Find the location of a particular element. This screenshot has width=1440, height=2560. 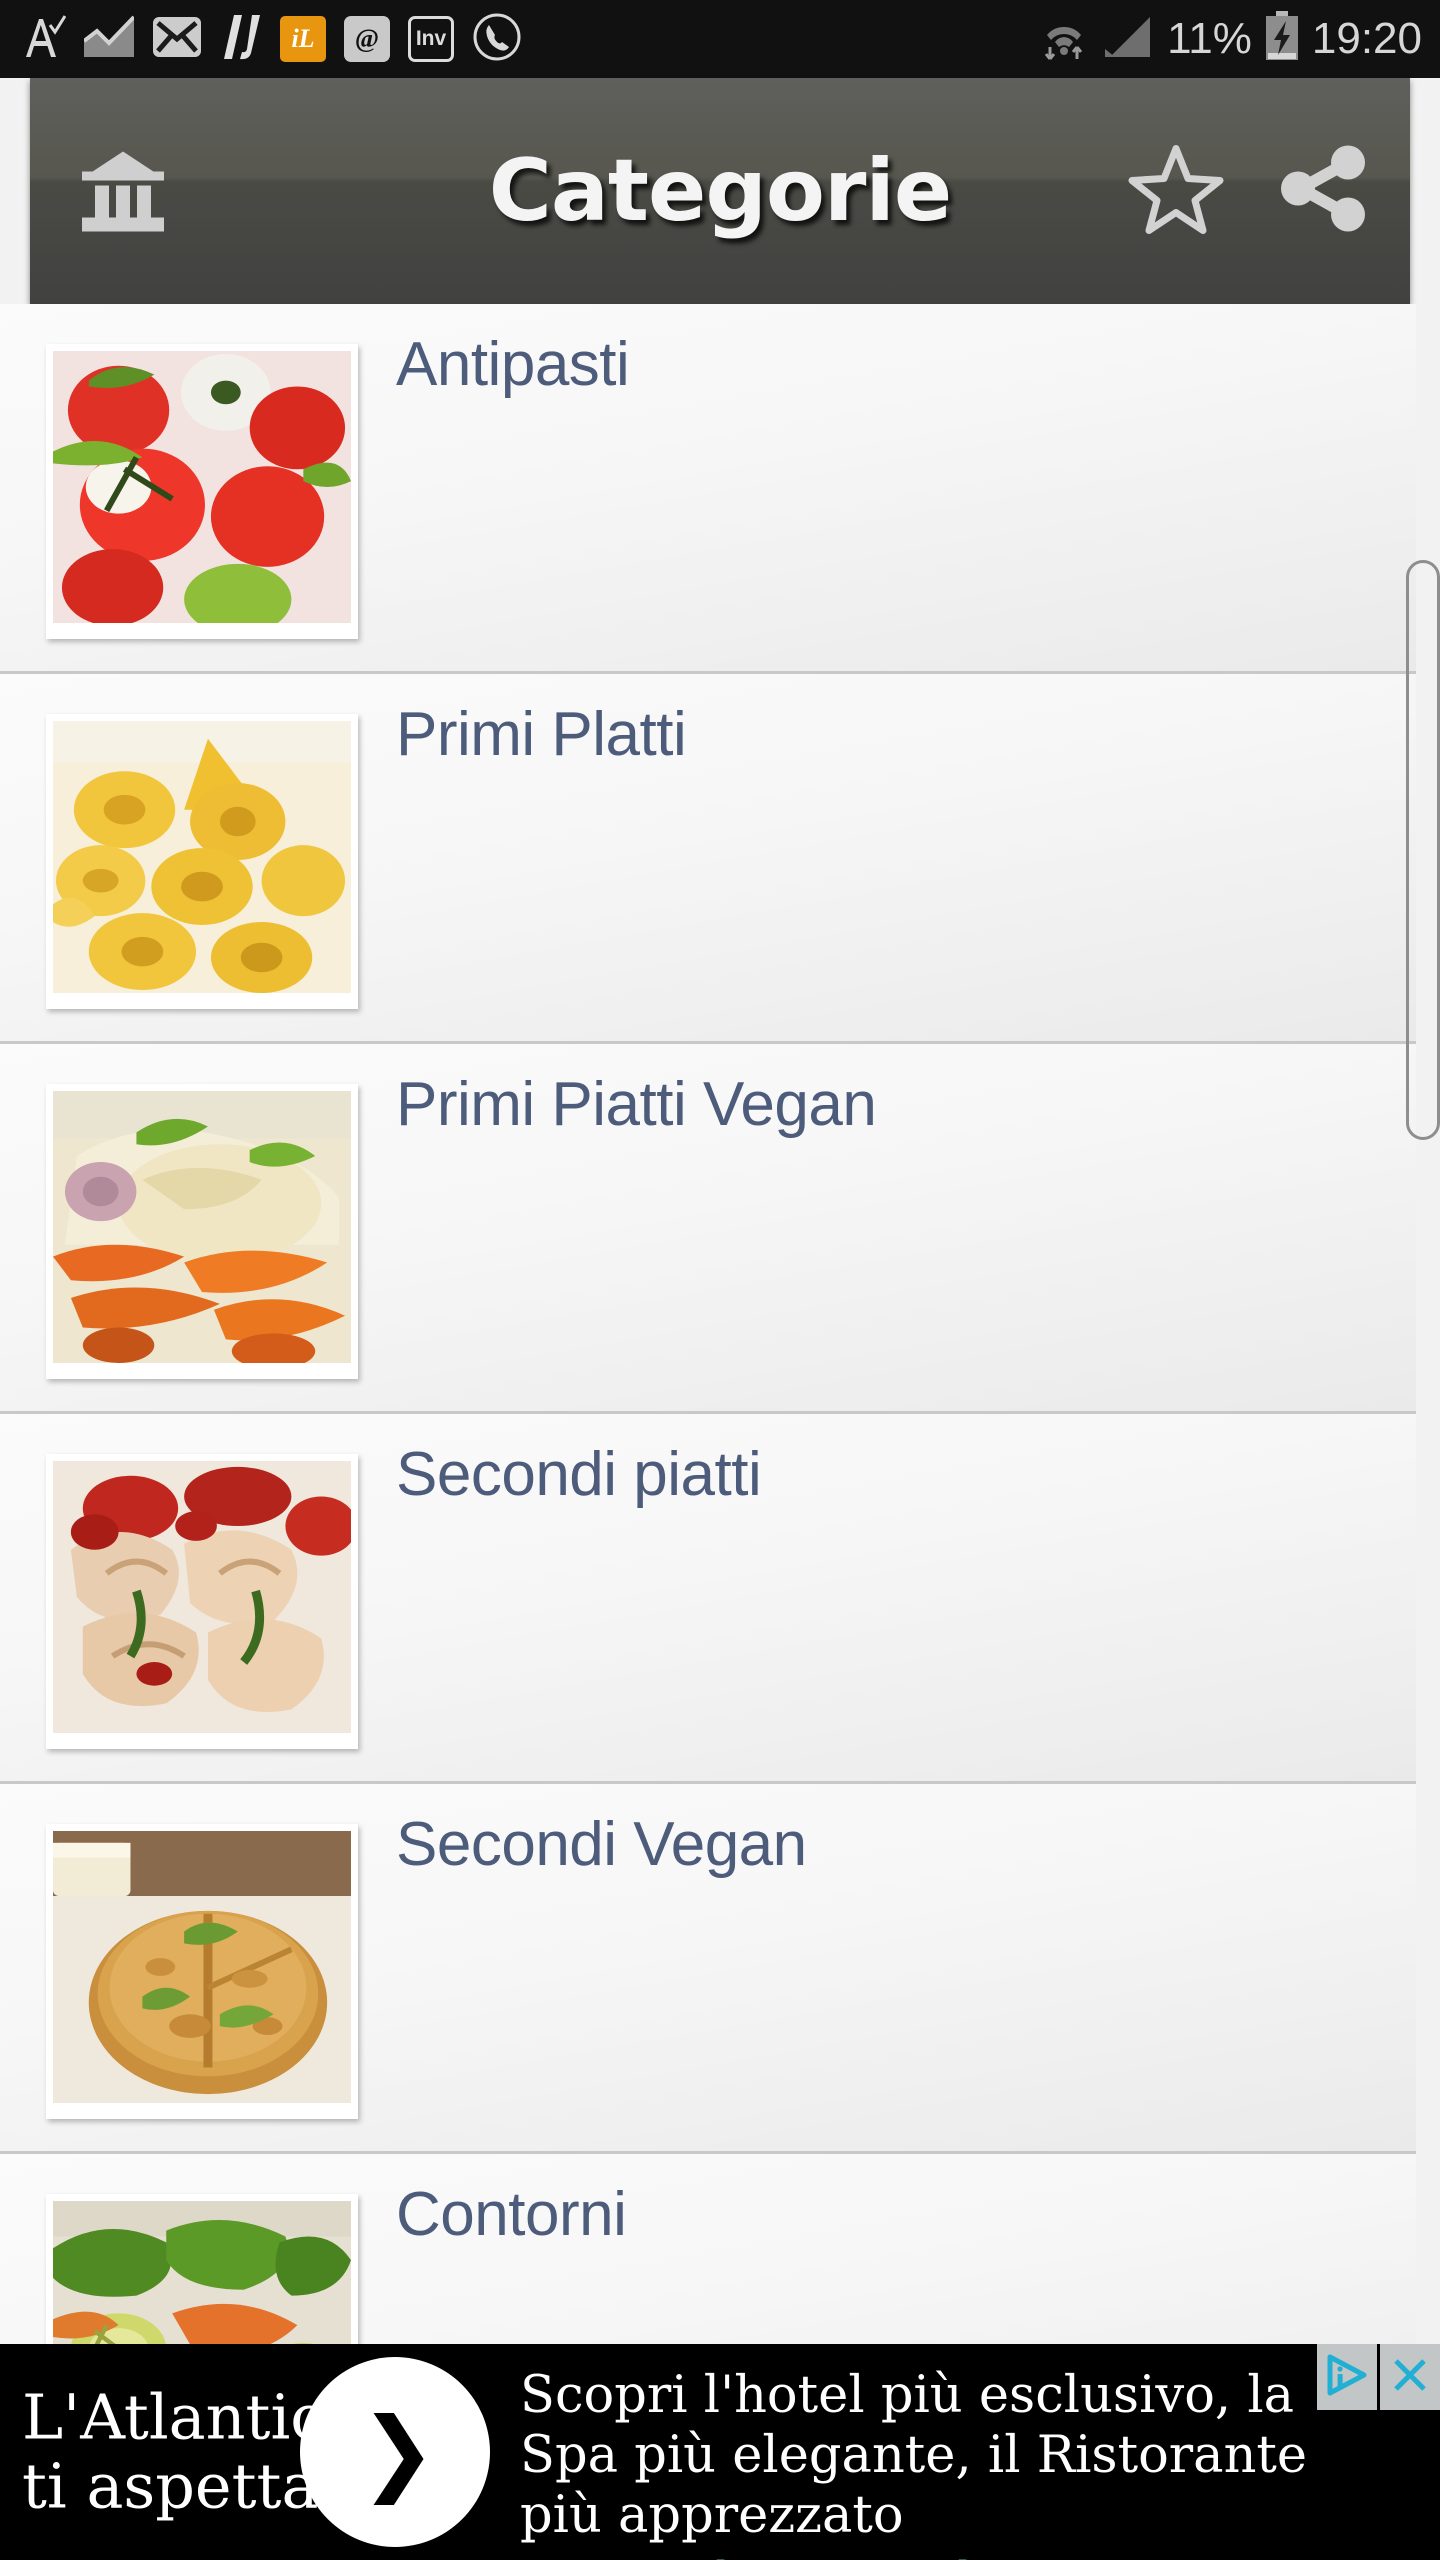

at-mail-icon: @ is located at coordinates (367, 39).